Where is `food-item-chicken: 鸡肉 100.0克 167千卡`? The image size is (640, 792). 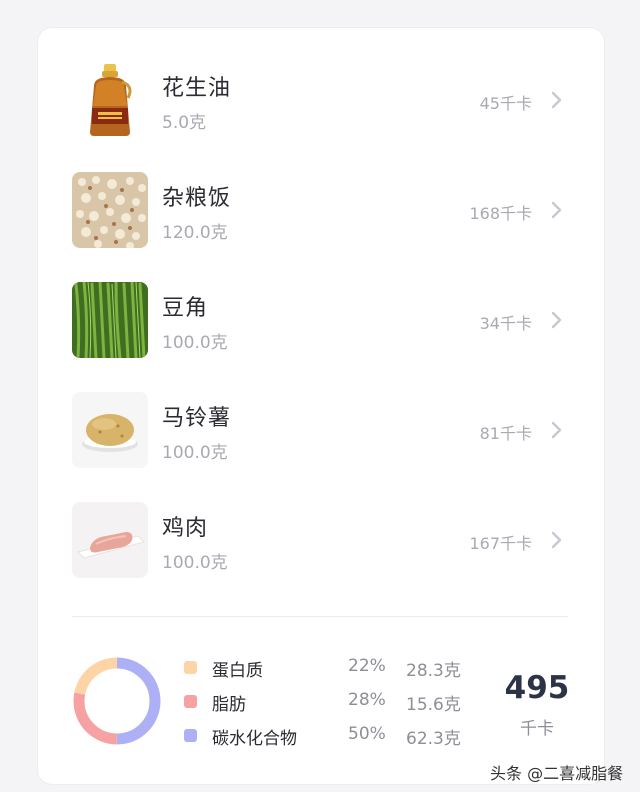 food-item-chicken: 鸡肉 100.0克 167千卡 is located at coordinates (321, 541).